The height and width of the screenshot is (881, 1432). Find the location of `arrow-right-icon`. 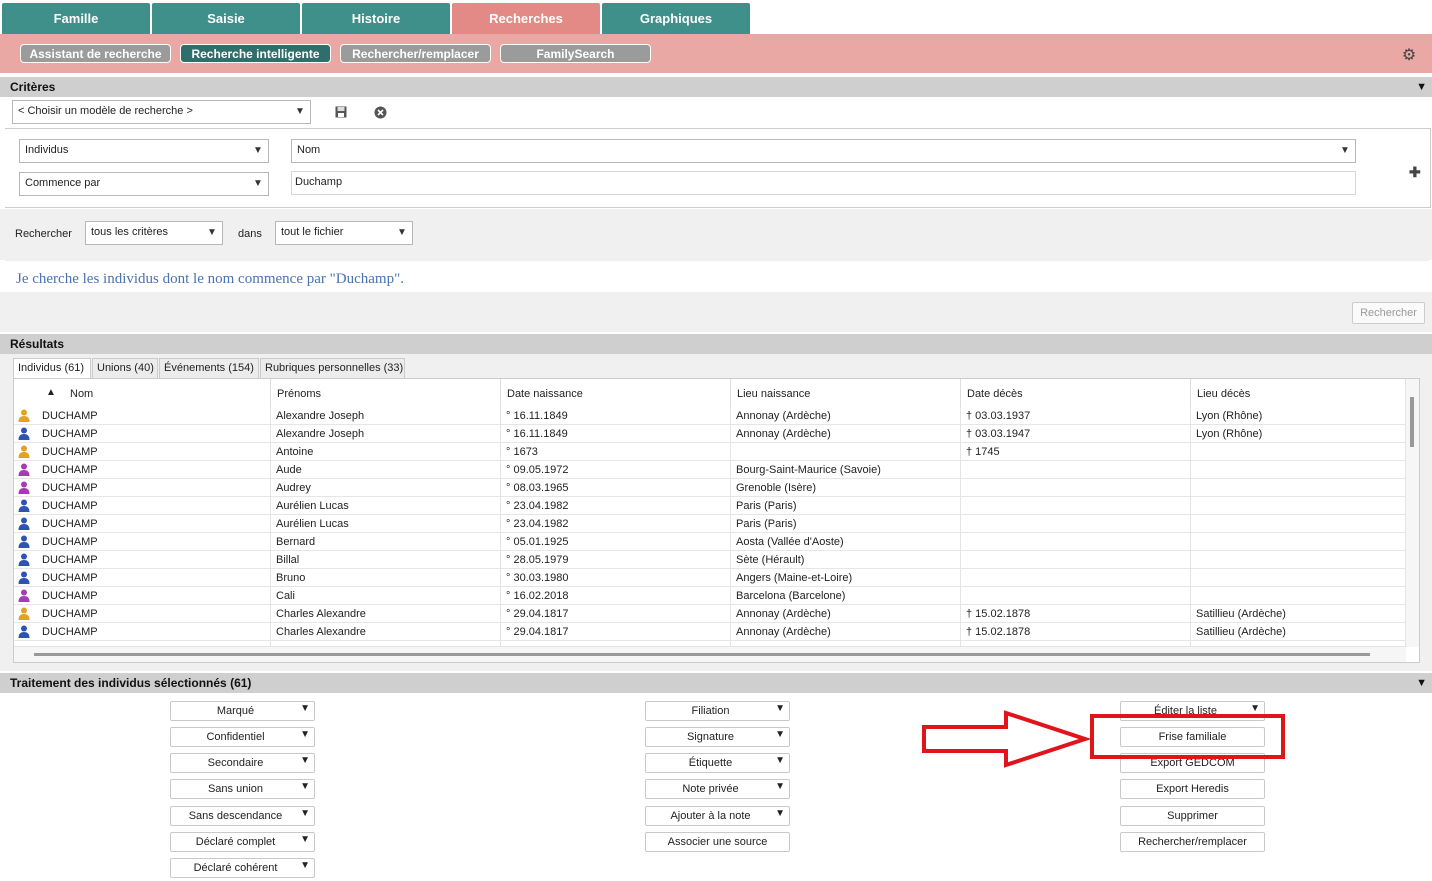

arrow-right-icon is located at coordinates (1006, 739).